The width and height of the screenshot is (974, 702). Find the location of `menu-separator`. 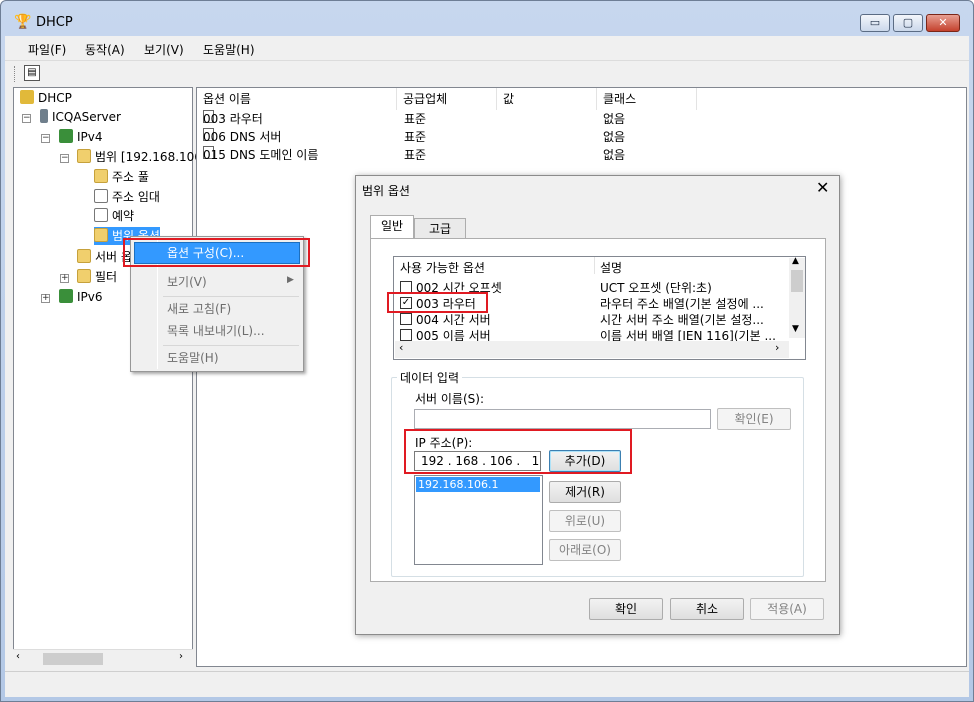

menu-separator is located at coordinates (231, 345).